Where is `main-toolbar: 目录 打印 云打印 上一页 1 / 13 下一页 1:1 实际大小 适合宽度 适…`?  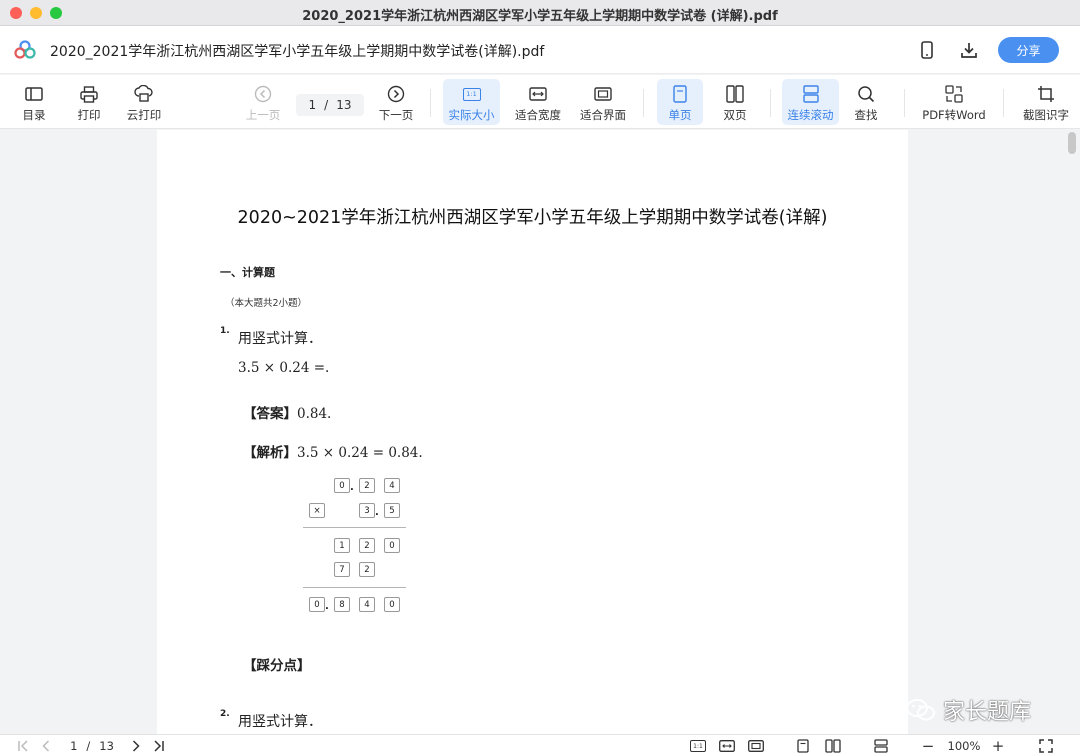 main-toolbar: 目录 打印 云打印 上一页 1 / 13 下一页 1:1 实际大小 适合宽度 适… is located at coordinates (540, 102).